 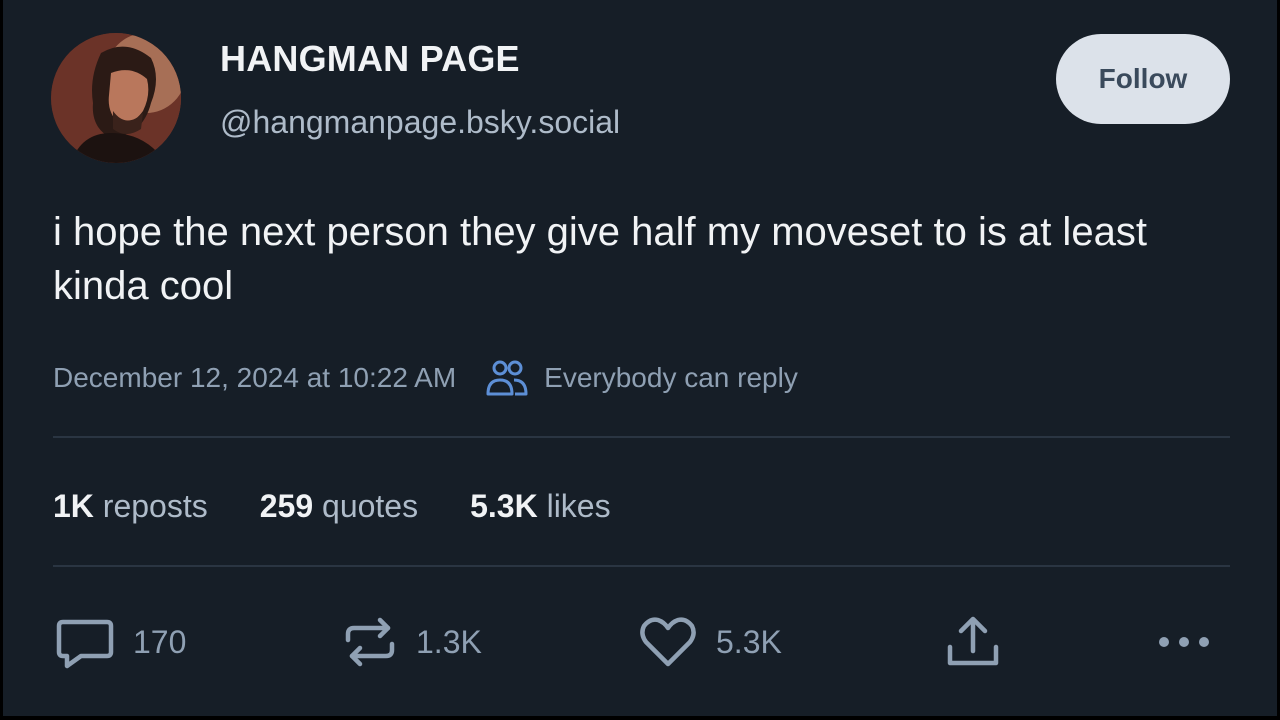 I want to click on reply-icon, so click(x=85, y=644).